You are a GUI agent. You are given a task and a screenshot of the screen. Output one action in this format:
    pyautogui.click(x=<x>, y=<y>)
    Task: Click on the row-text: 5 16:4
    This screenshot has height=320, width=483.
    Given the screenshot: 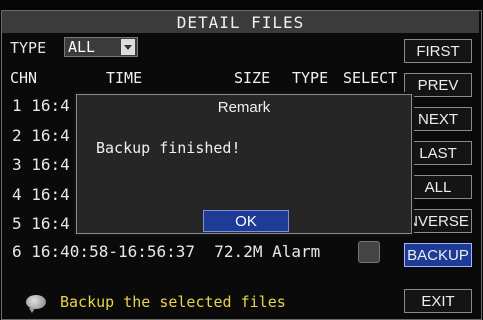 What is the action you would take?
    pyautogui.click(x=41, y=223)
    